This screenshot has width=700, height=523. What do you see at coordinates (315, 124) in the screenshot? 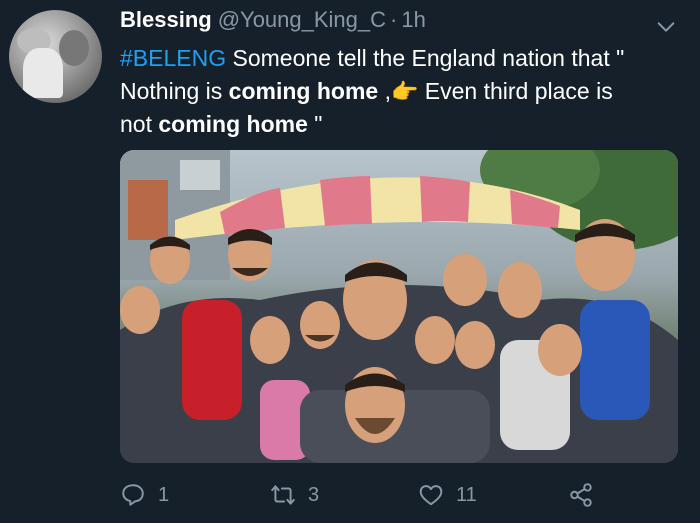
I see `tweet-text-part: "` at bounding box center [315, 124].